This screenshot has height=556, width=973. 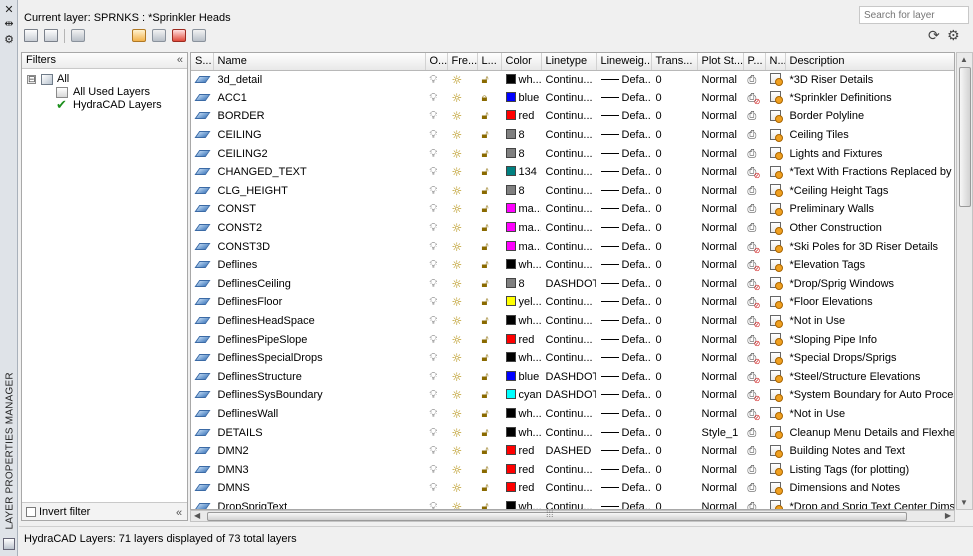 What do you see at coordinates (869, 135) in the screenshot?
I see `description-cell: Ceiling Tiles` at bounding box center [869, 135].